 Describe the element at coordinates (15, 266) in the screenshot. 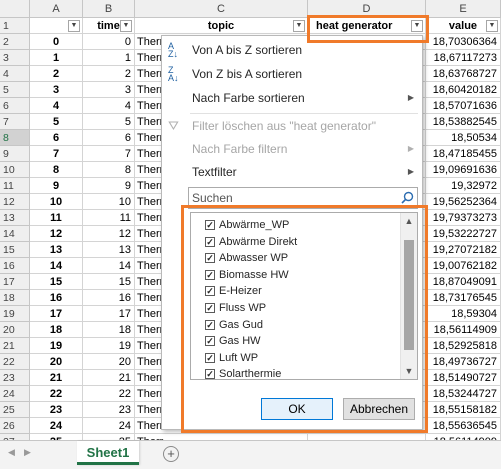

I see `row-header: 16` at that location.